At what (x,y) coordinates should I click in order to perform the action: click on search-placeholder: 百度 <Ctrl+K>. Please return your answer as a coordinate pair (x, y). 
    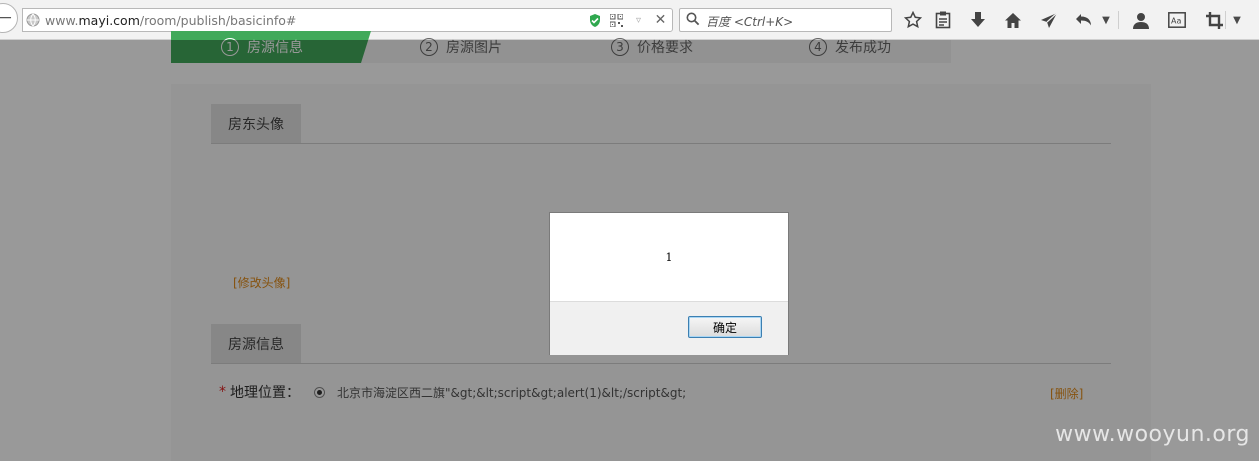
    Looking at the image, I should click on (750, 22).